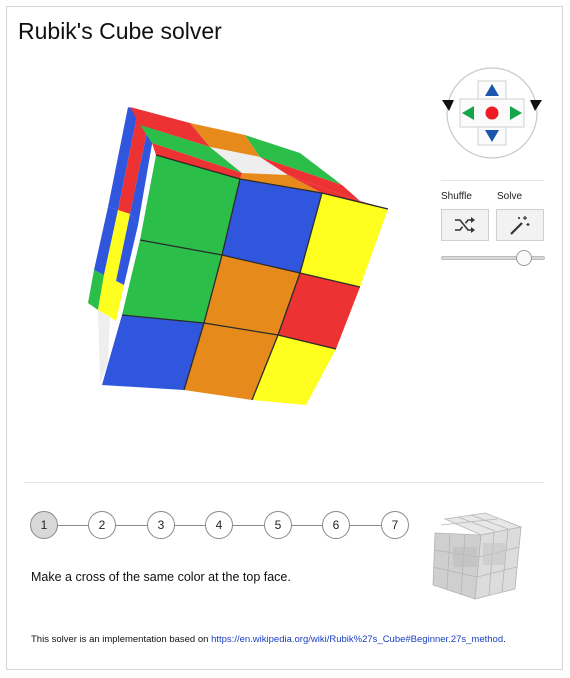  Describe the element at coordinates (510, 196) in the screenshot. I see `solve-label: Solve` at that location.